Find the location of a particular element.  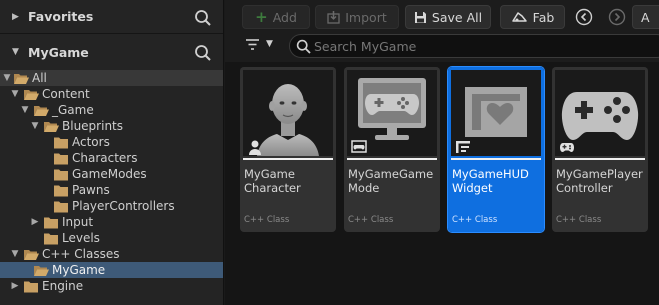

import-button: Import is located at coordinates (357, 17).